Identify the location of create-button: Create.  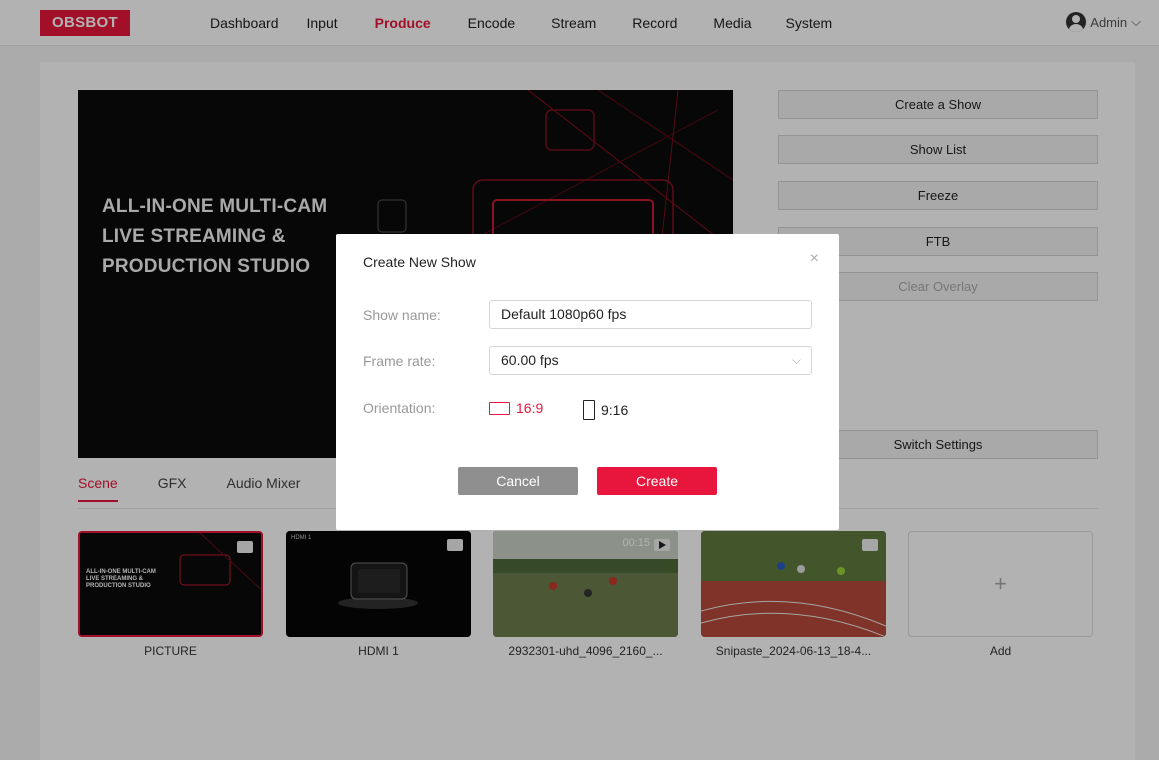
(657, 481).